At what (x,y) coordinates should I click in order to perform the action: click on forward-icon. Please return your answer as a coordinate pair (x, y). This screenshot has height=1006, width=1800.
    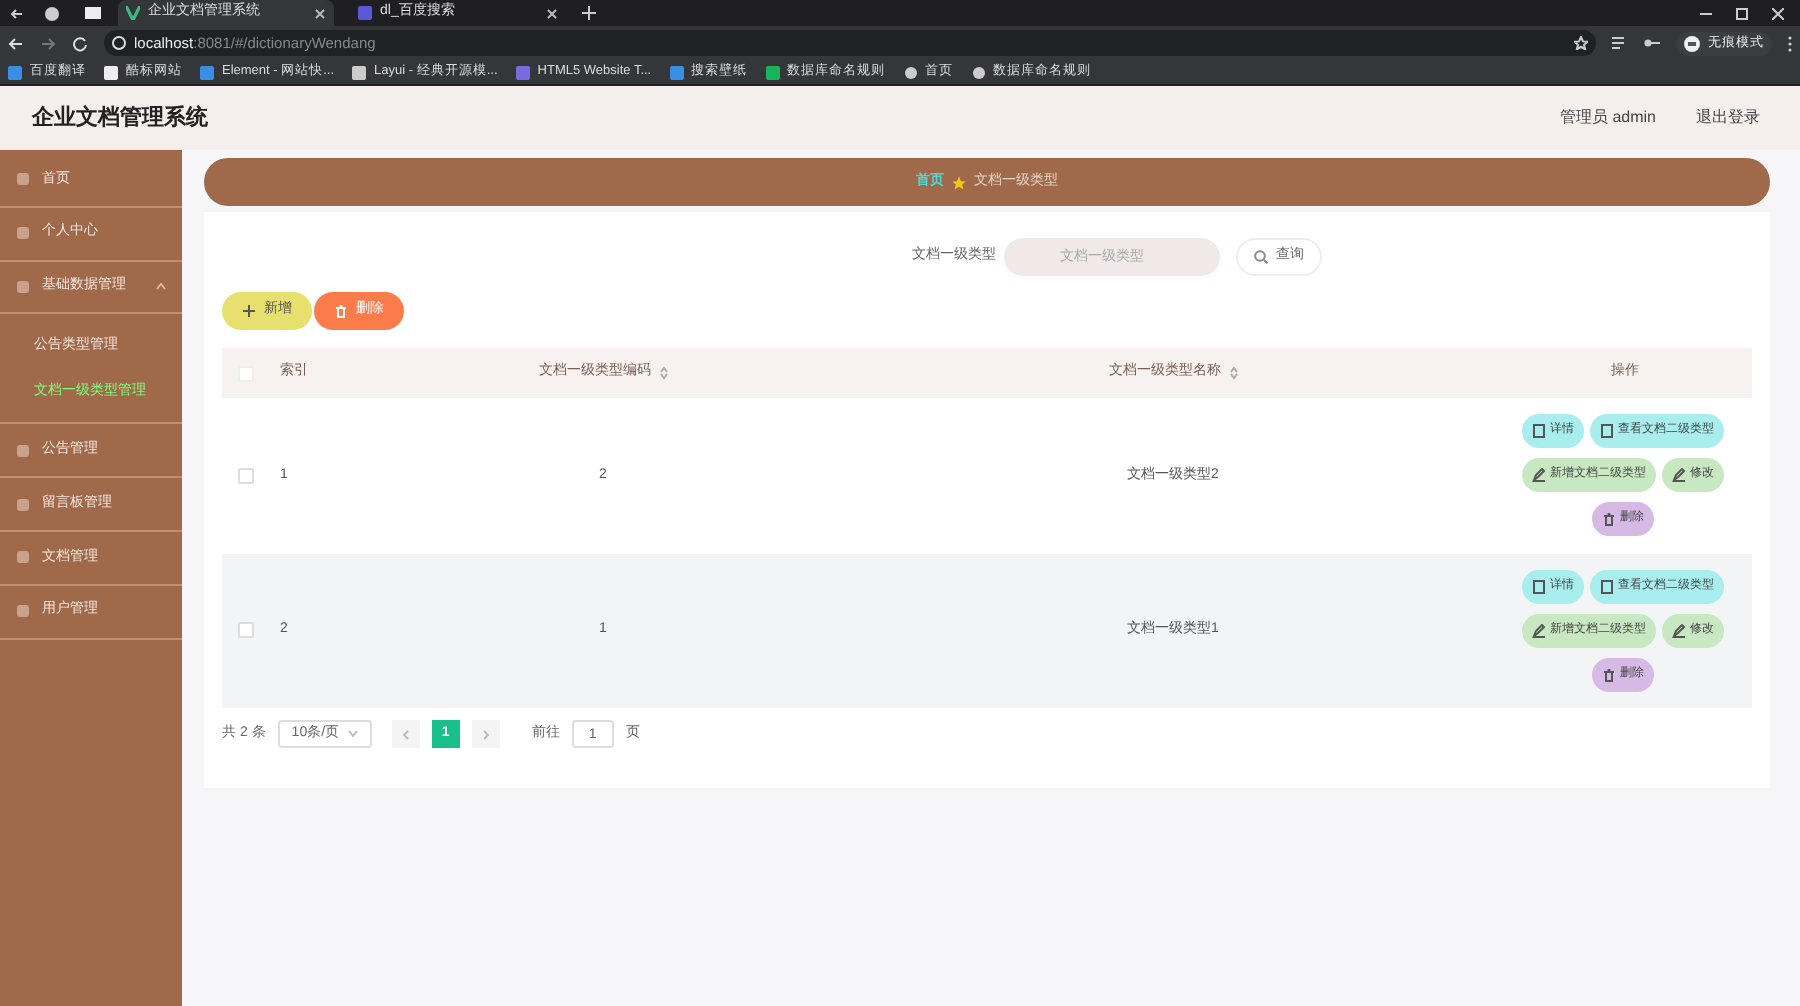
    Looking at the image, I should click on (48, 43).